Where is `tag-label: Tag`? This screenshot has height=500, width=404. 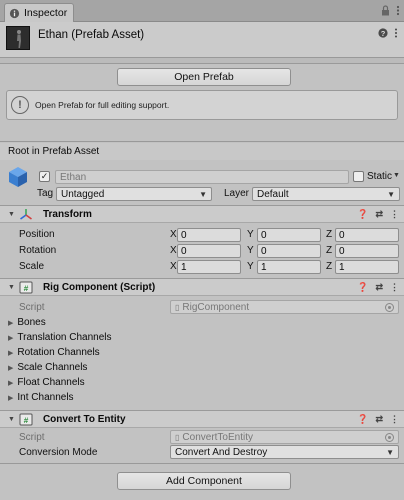 tag-label: Tag is located at coordinates (45, 193).